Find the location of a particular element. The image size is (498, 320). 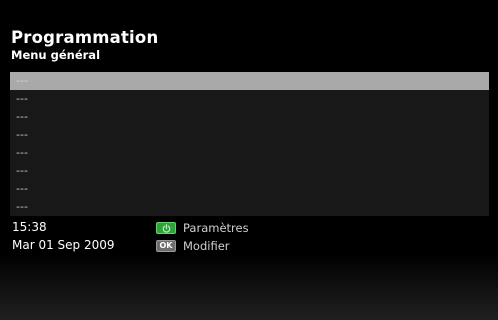

page-subtitle: Menu général is located at coordinates (56, 55).